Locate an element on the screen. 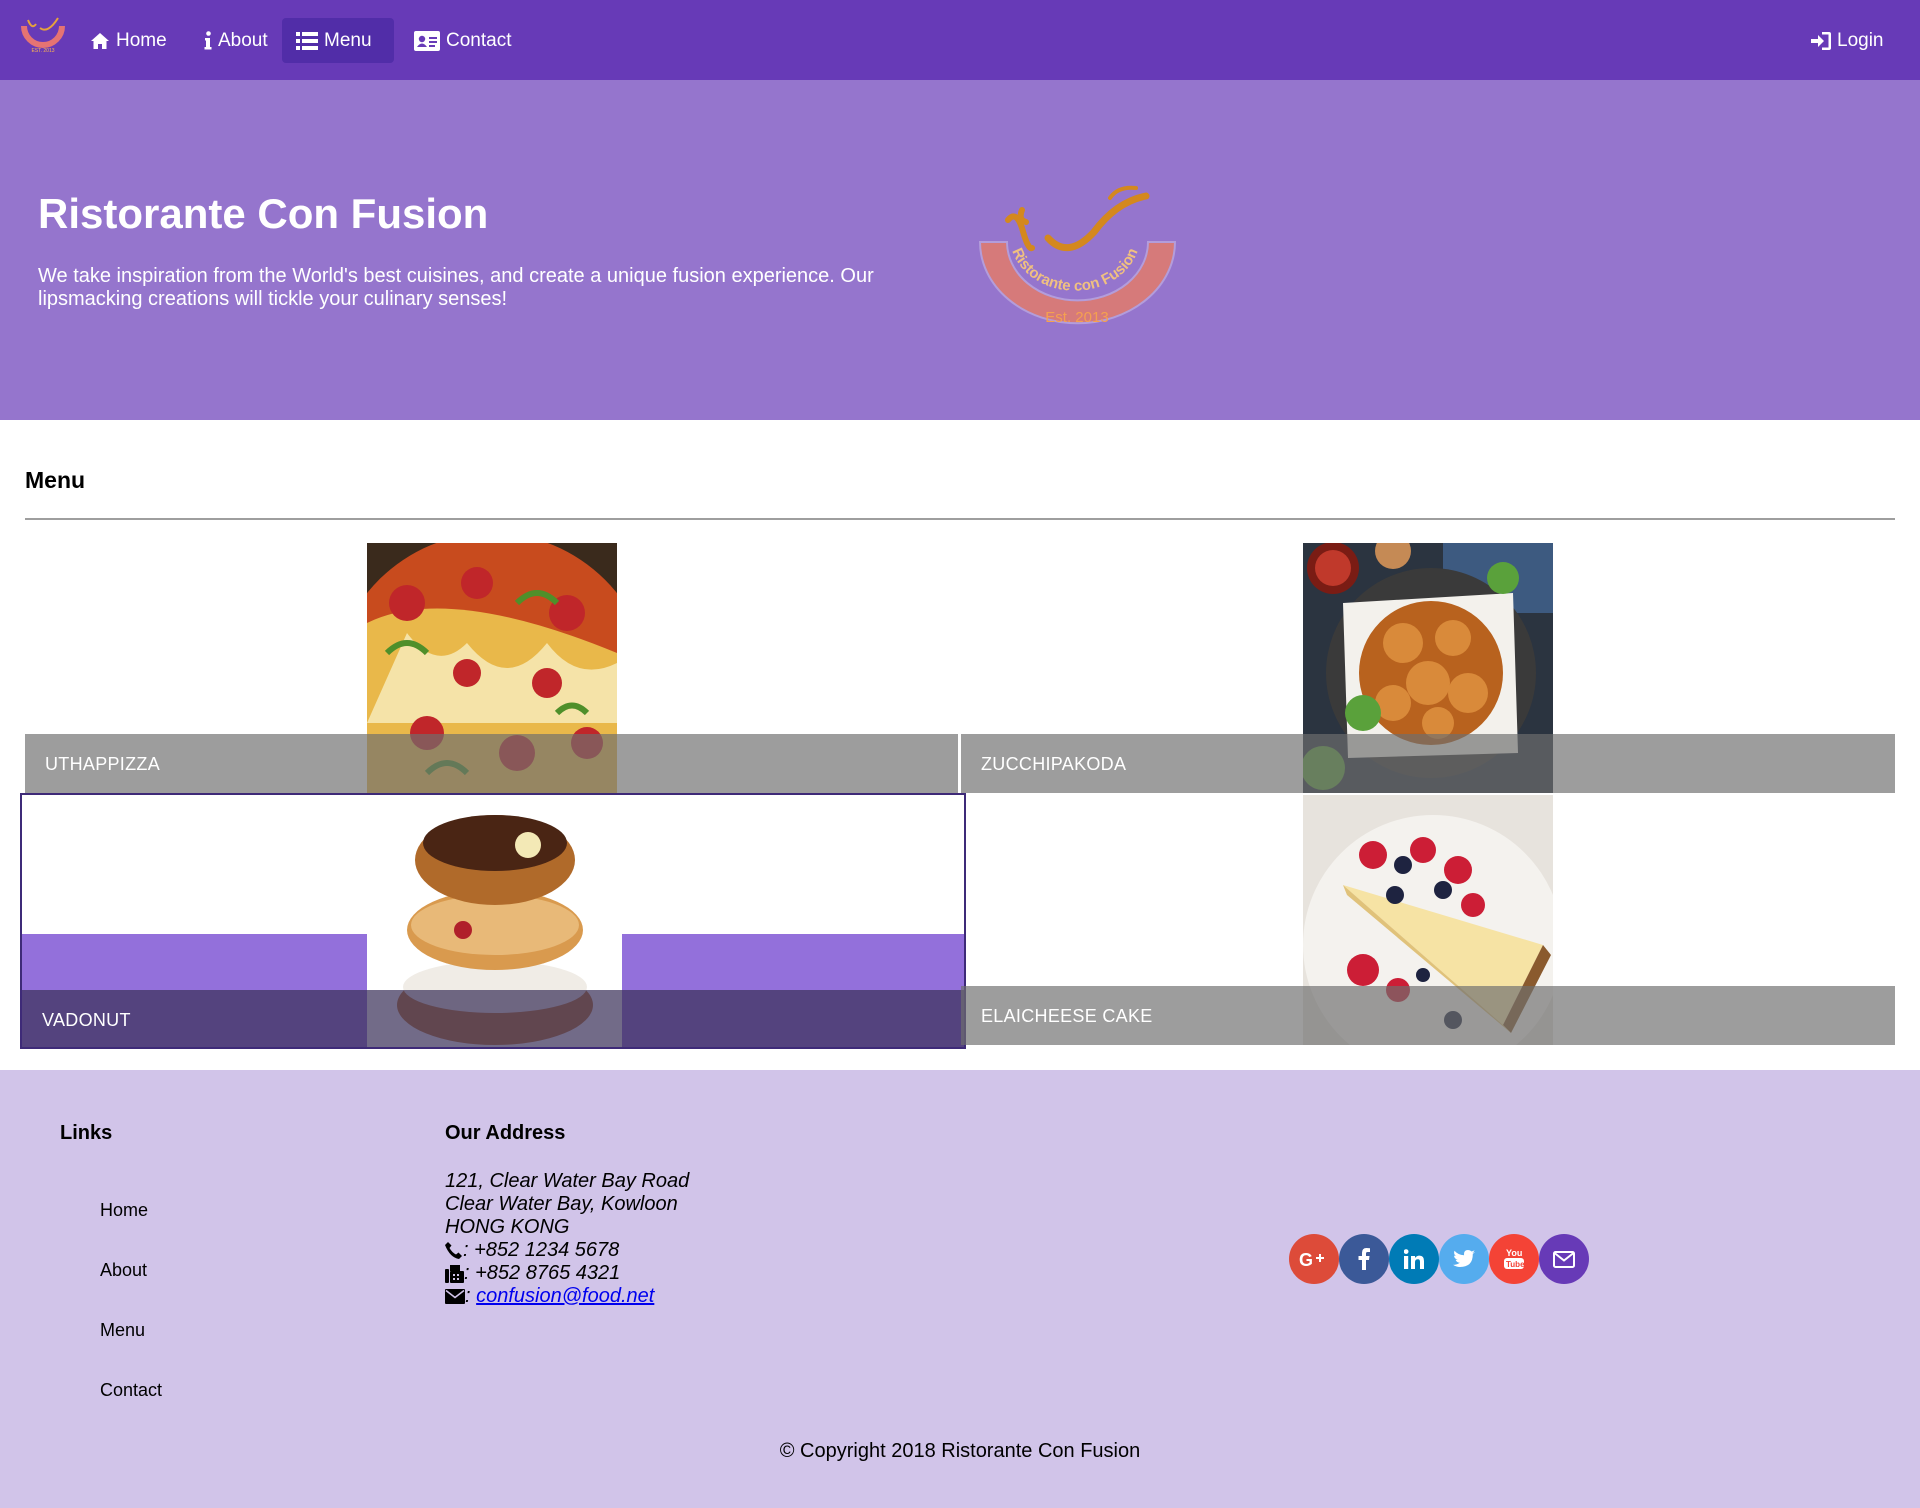 Image resolution: width=1920 pixels, height=1508 pixels. youtube-icon: You Tube is located at coordinates (1514, 1258).